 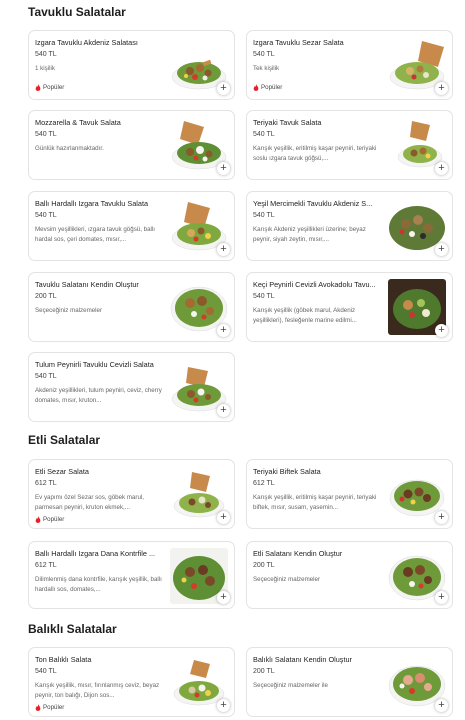 What do you see at coordinates (266, 68) in the screenshot?
I see `item-description: Tek kişilik` at bounding box center [266, 68].